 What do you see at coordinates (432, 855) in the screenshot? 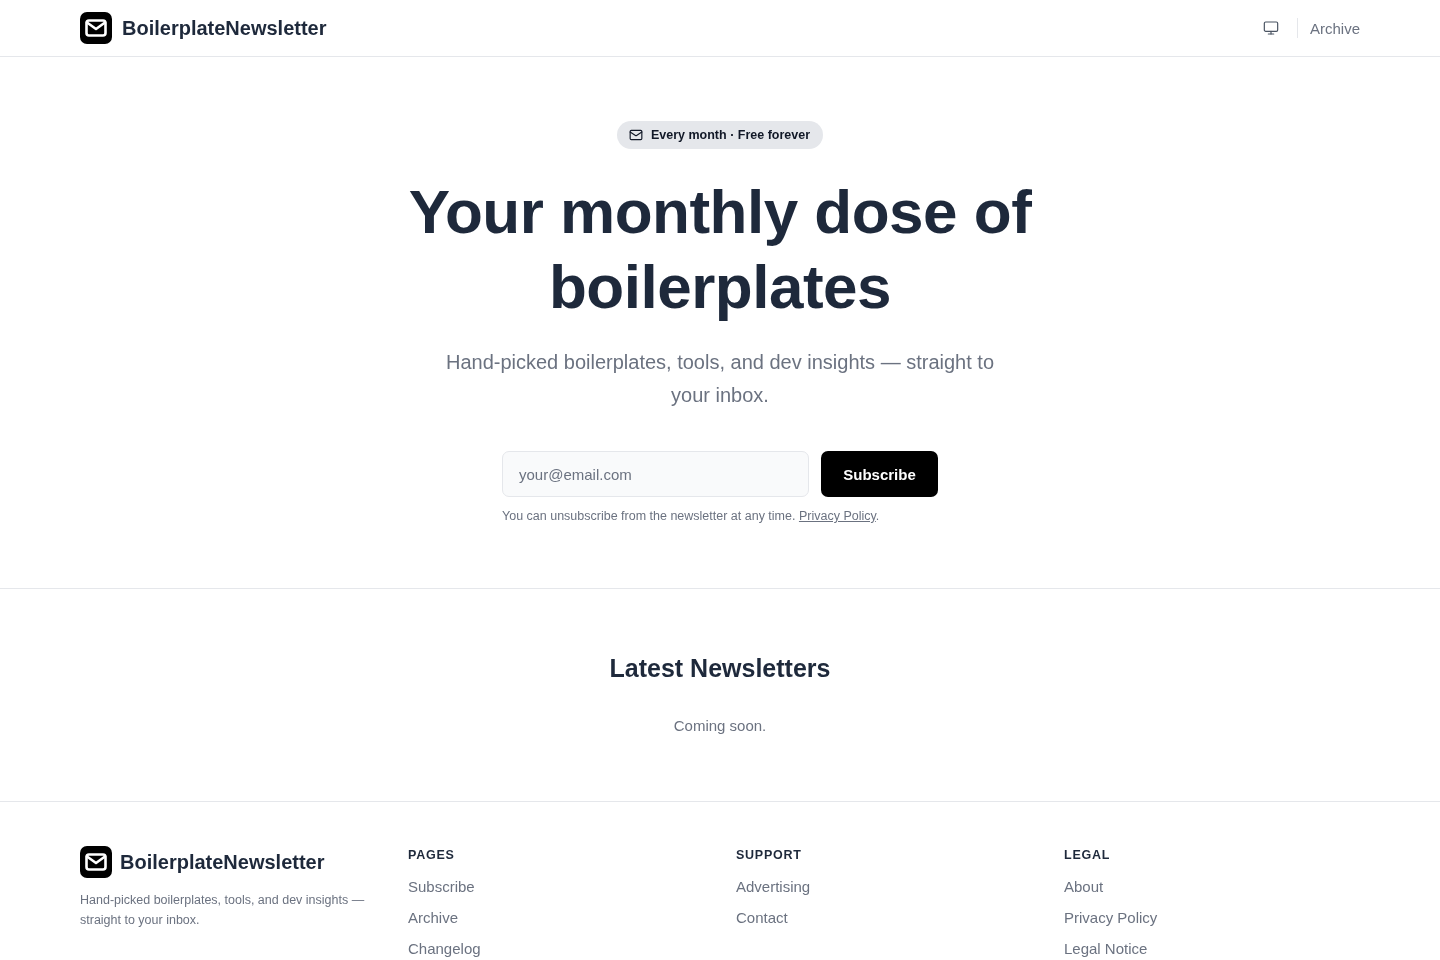
I see `footer-column-heading: PAGES` at bounding box center [432, 855].